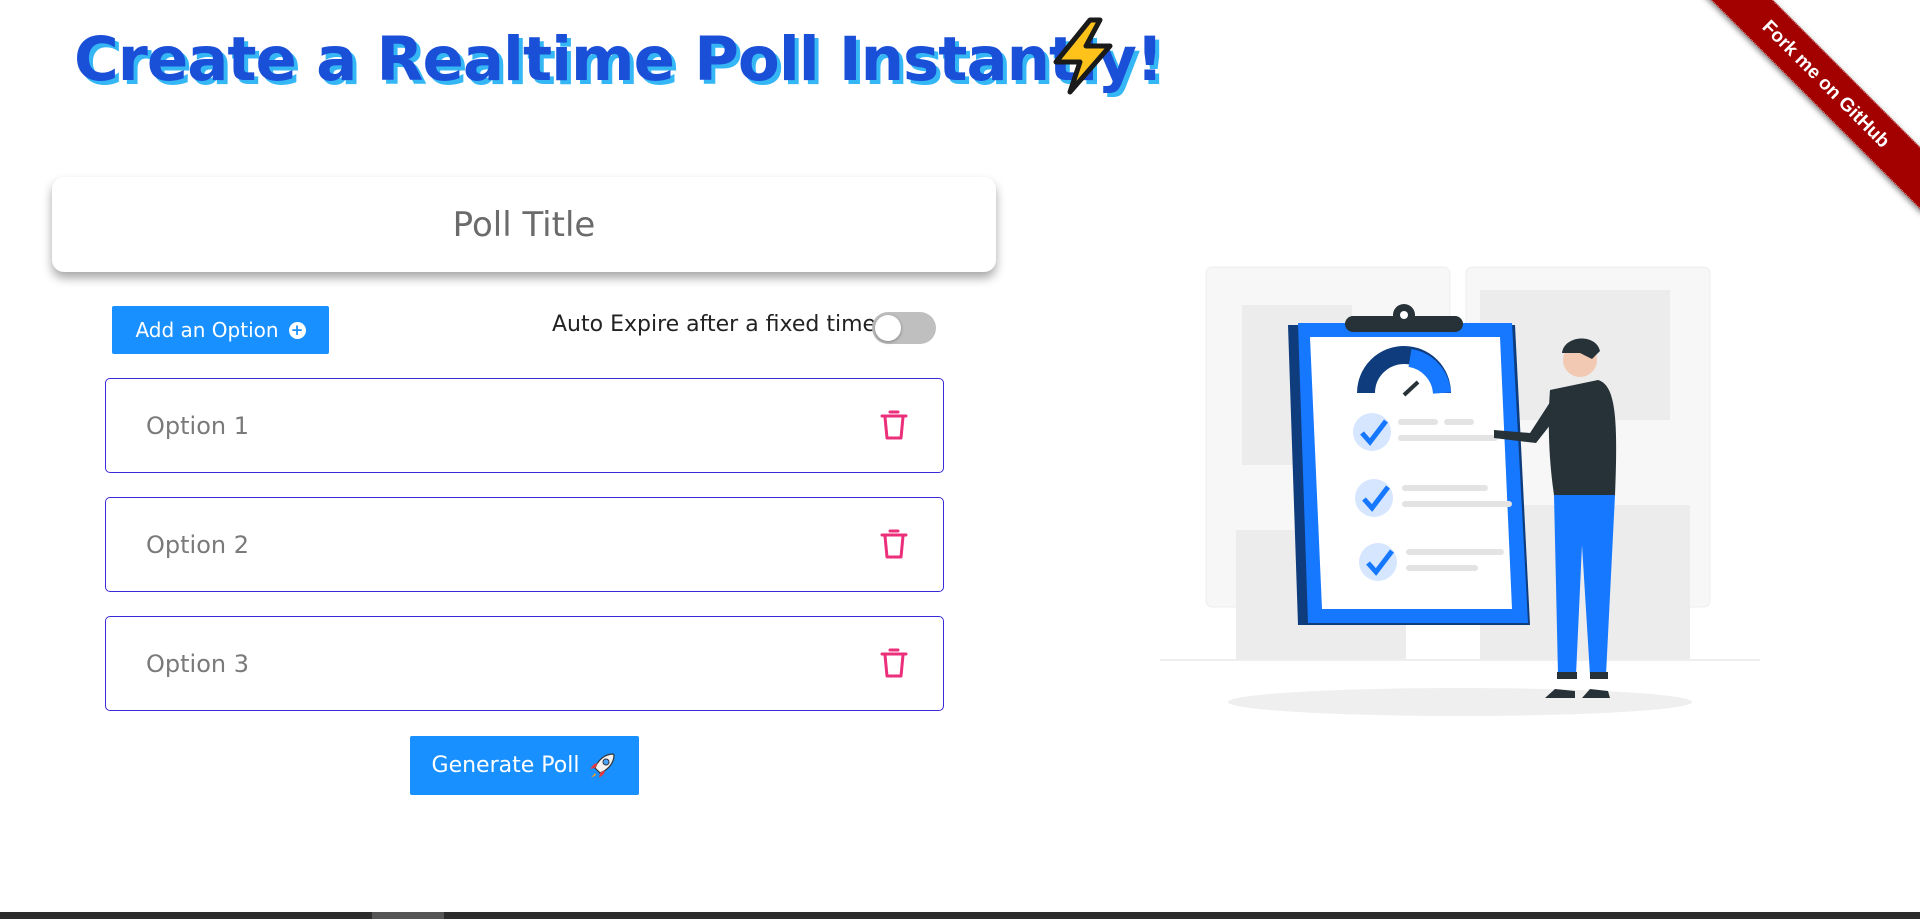 This screenshot has height=919, width=1920. I want to click on toggle-knob, so click(888, 328).